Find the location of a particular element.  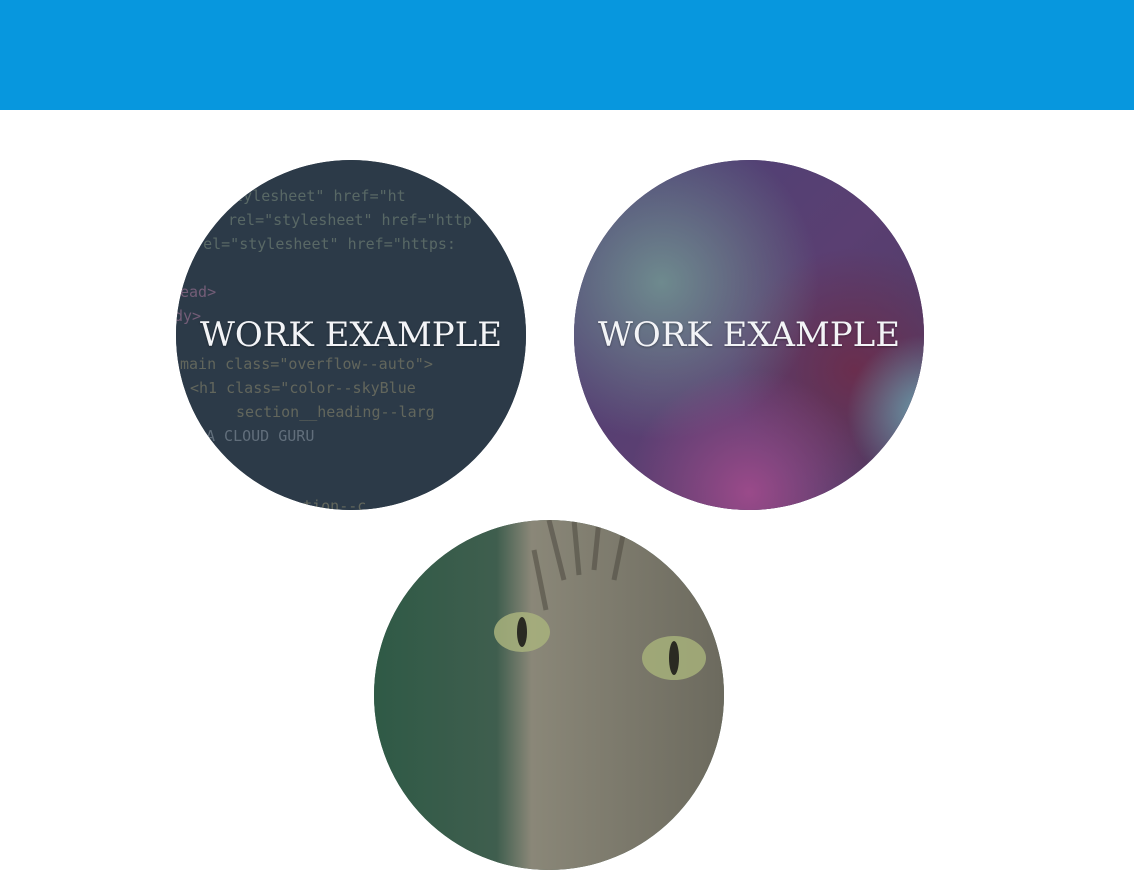

card-title is located at coordinates (549, 695).